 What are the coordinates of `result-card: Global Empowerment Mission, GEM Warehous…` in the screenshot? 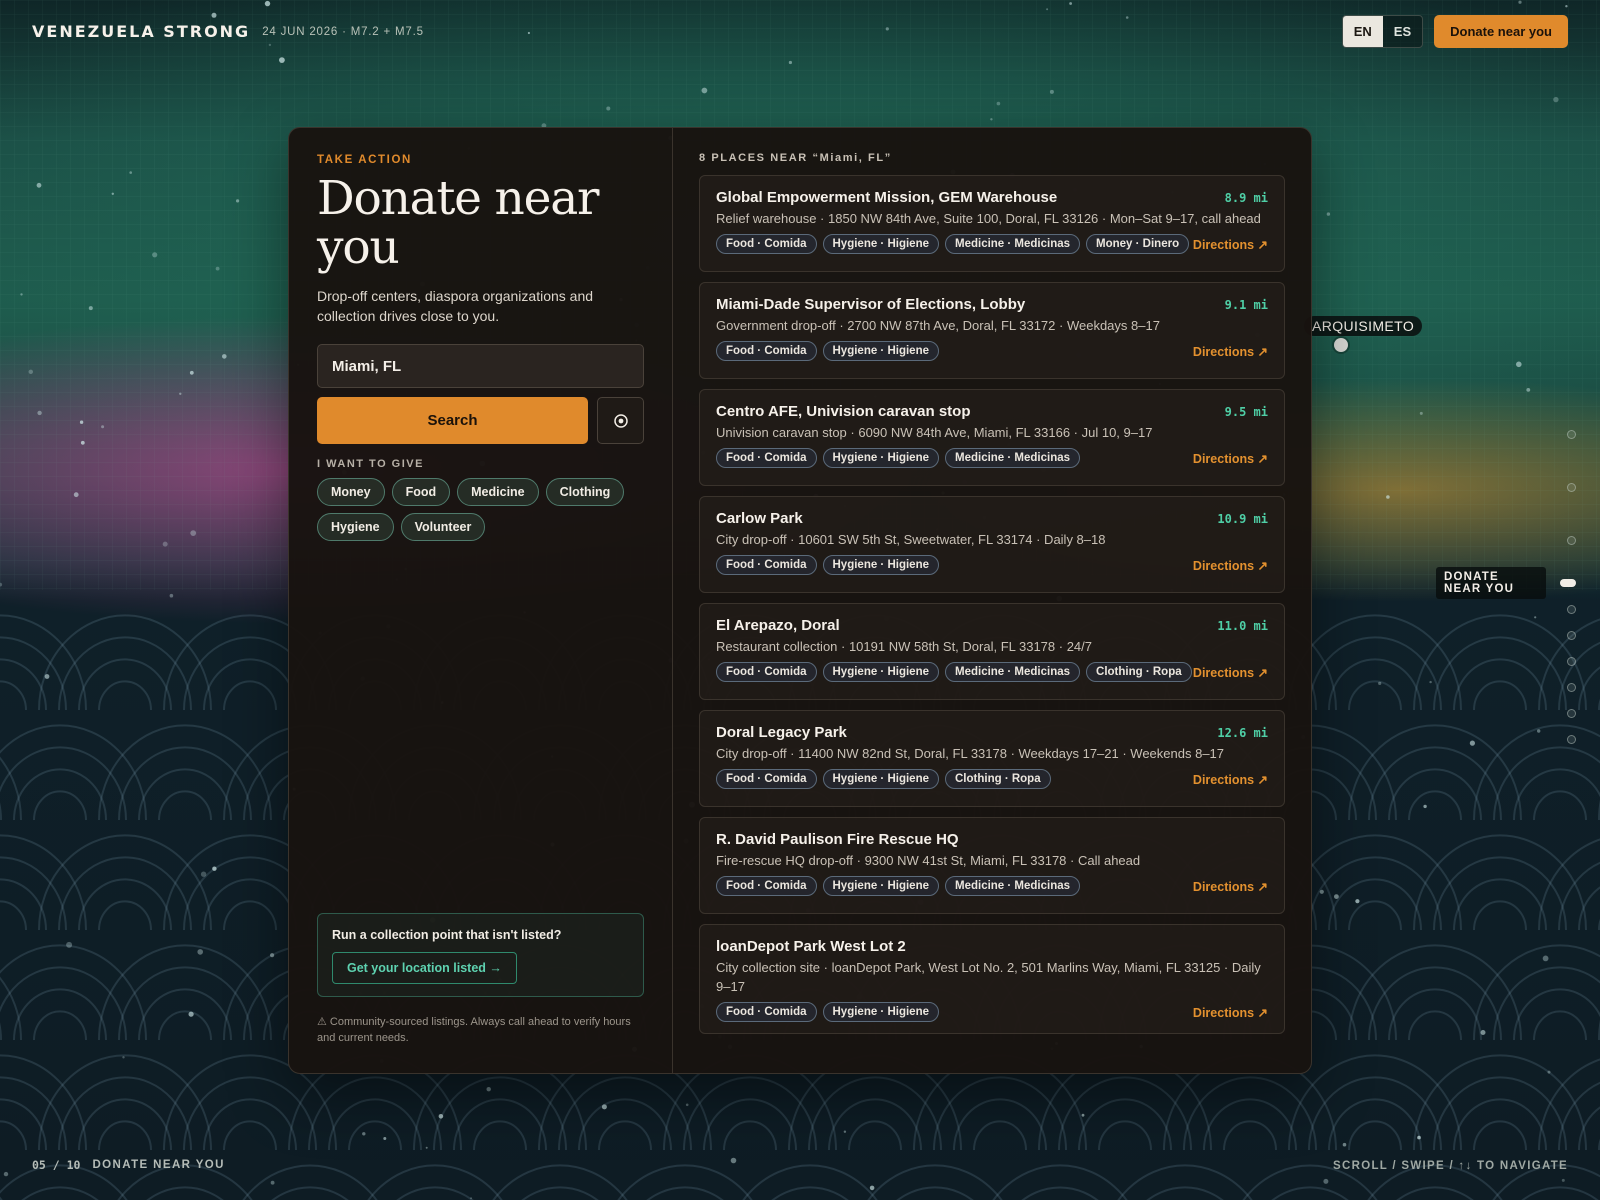 It's located at (992, 223).